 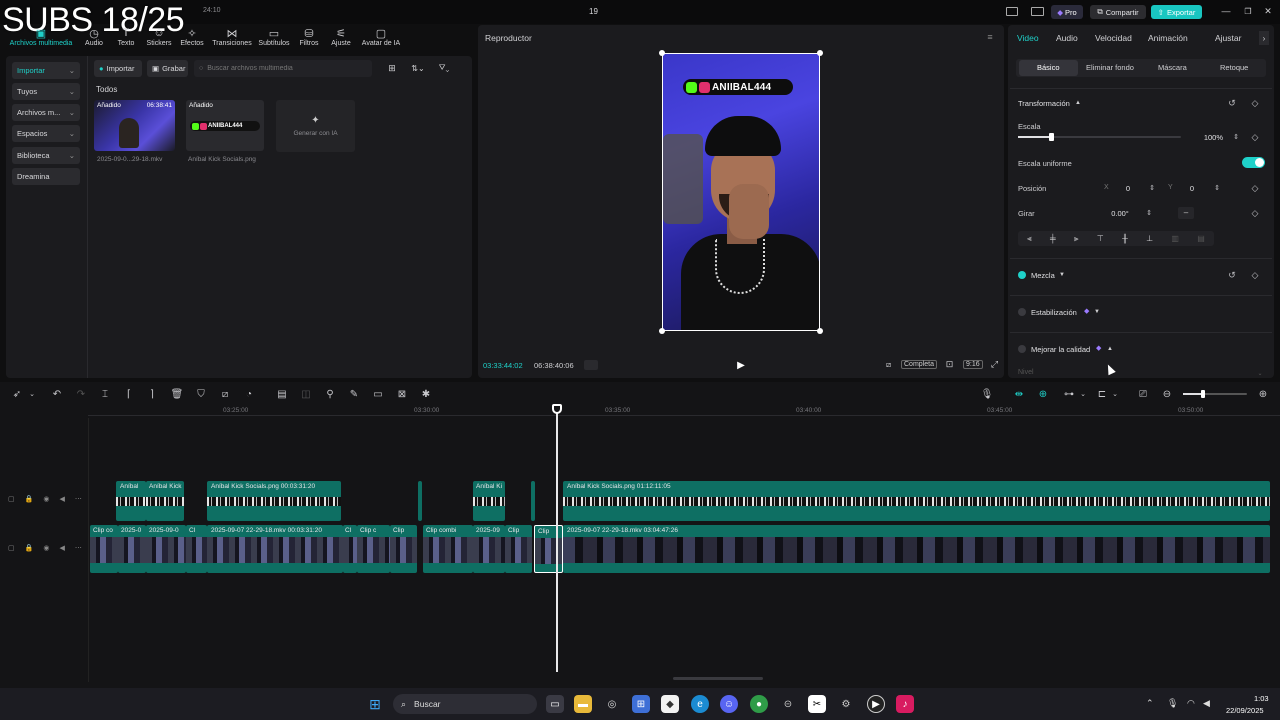 What do you see at coordinates (1264, 38) in the screenshot?
I see `tabs-more-icon: ›` at bounding box center [1264, 38].